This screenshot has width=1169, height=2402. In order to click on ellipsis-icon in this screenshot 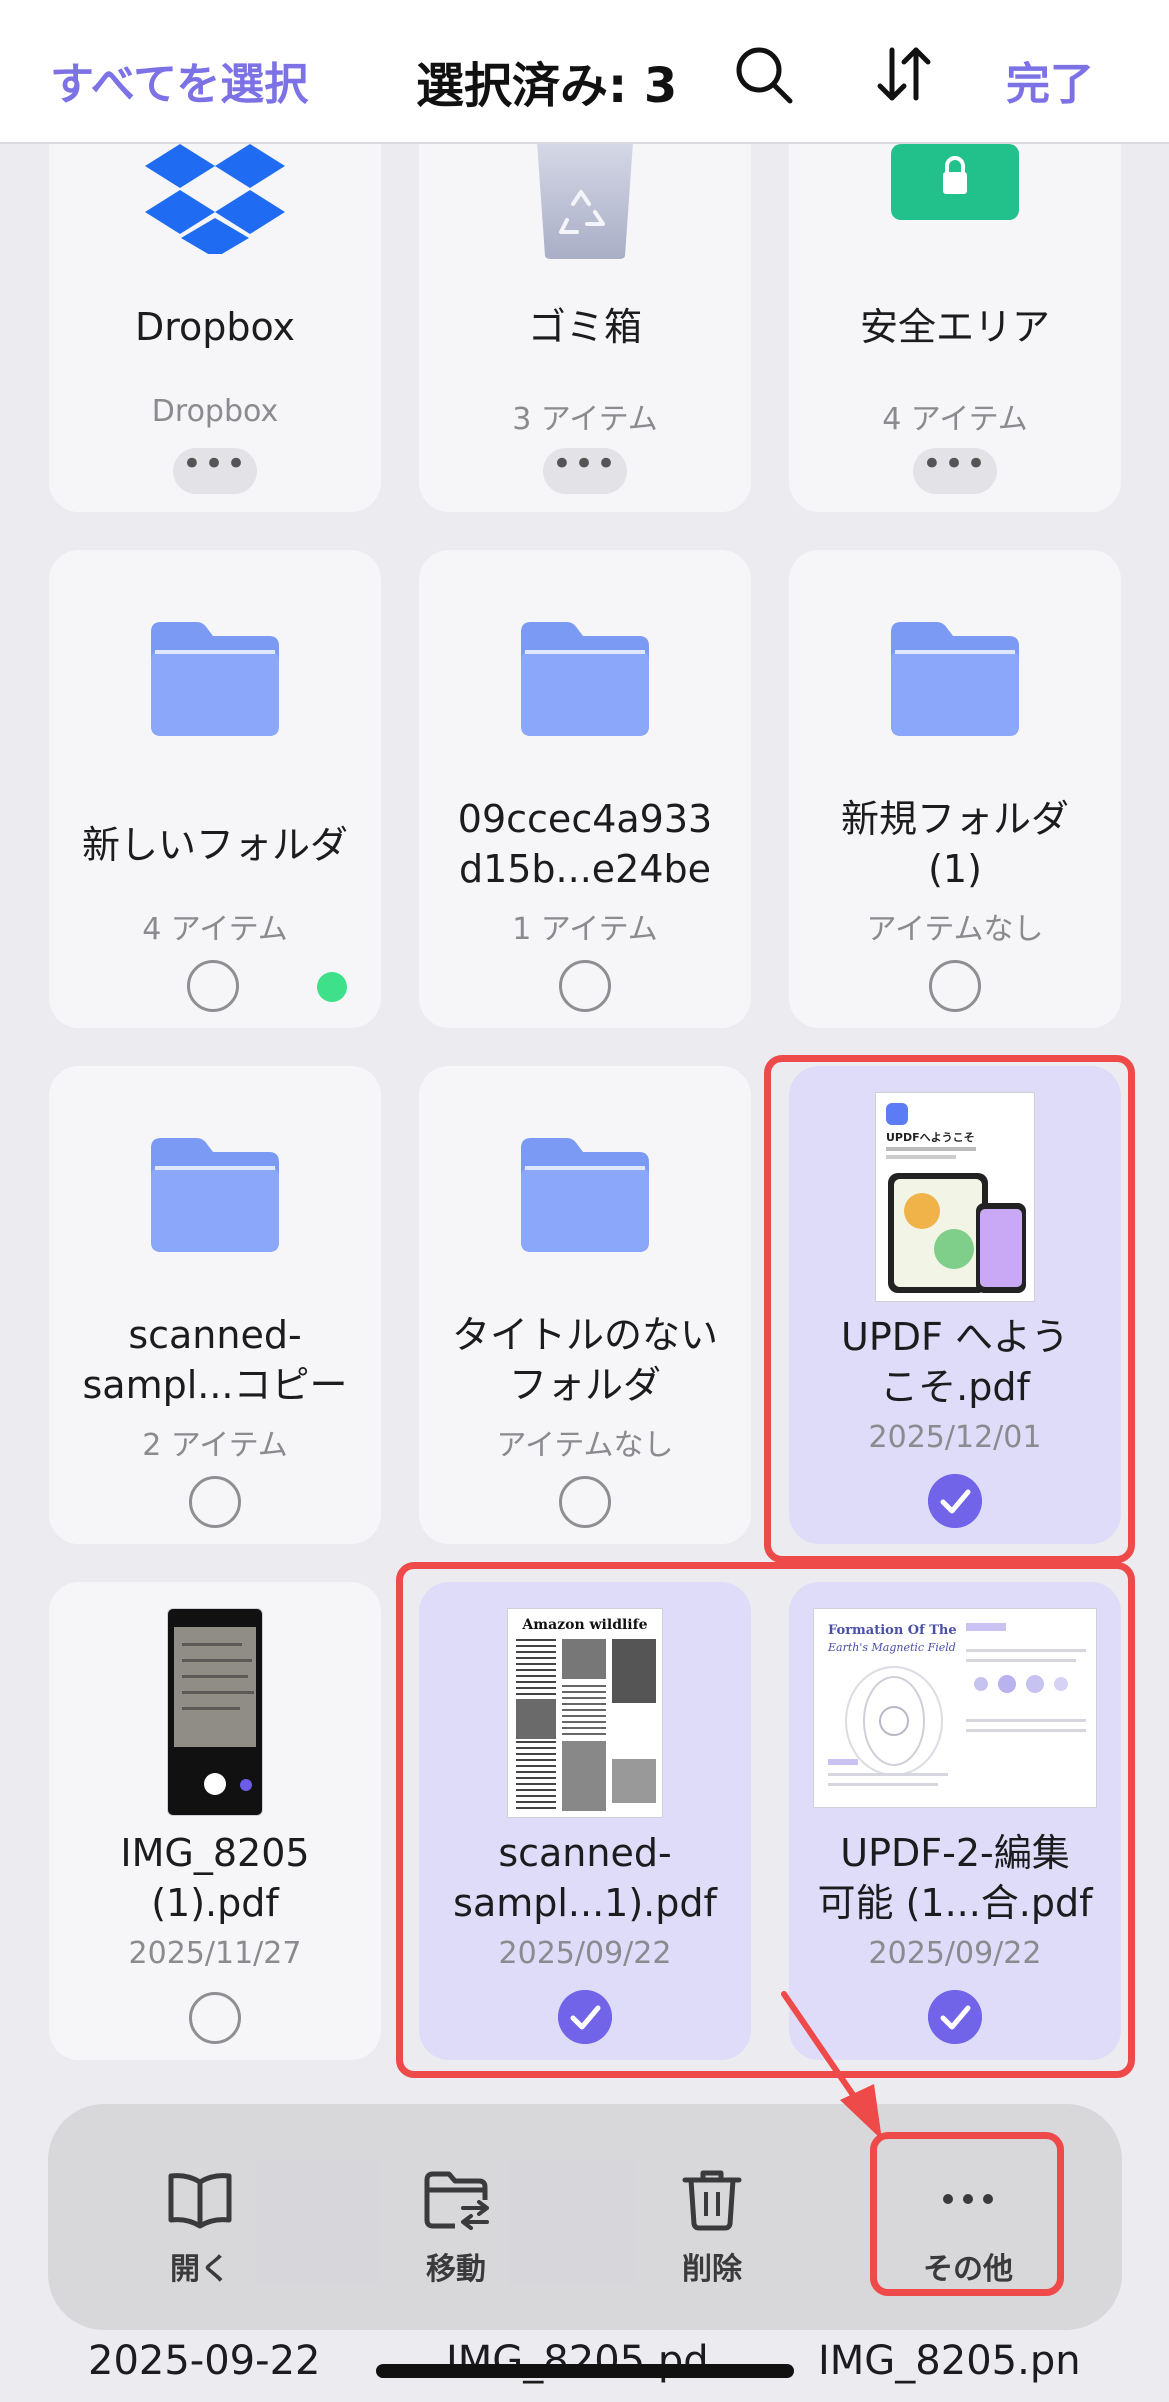, I will do `click(968, 2199)`.